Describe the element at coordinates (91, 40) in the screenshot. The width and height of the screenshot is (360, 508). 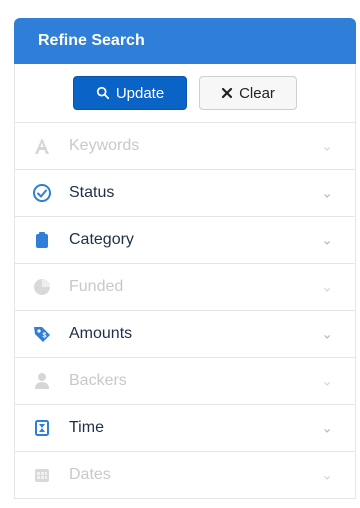
I see `panel-title: Refine Search` at that location.